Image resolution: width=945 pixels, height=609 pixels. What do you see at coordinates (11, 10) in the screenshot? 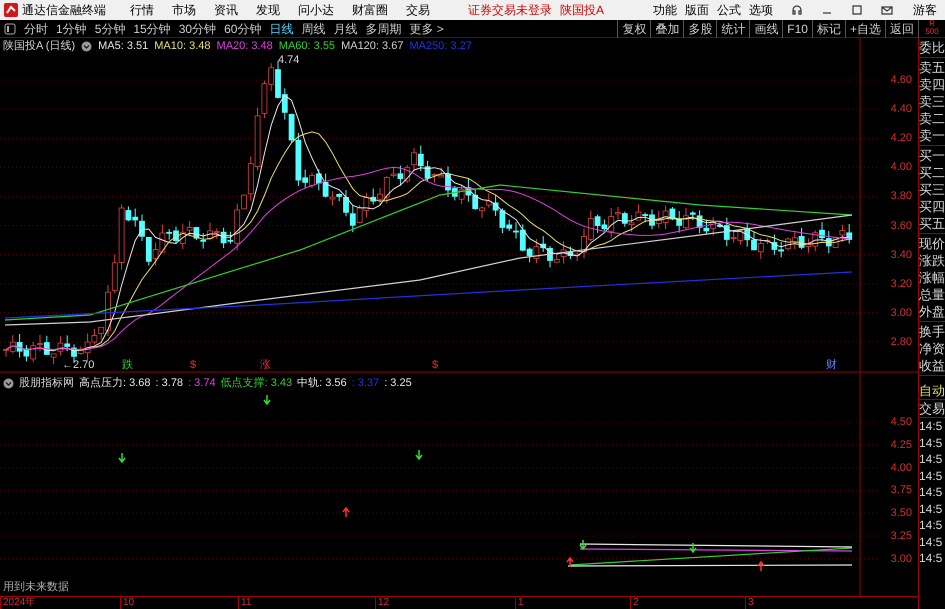
I see `logo-icon` at bounding box center [11, 10].